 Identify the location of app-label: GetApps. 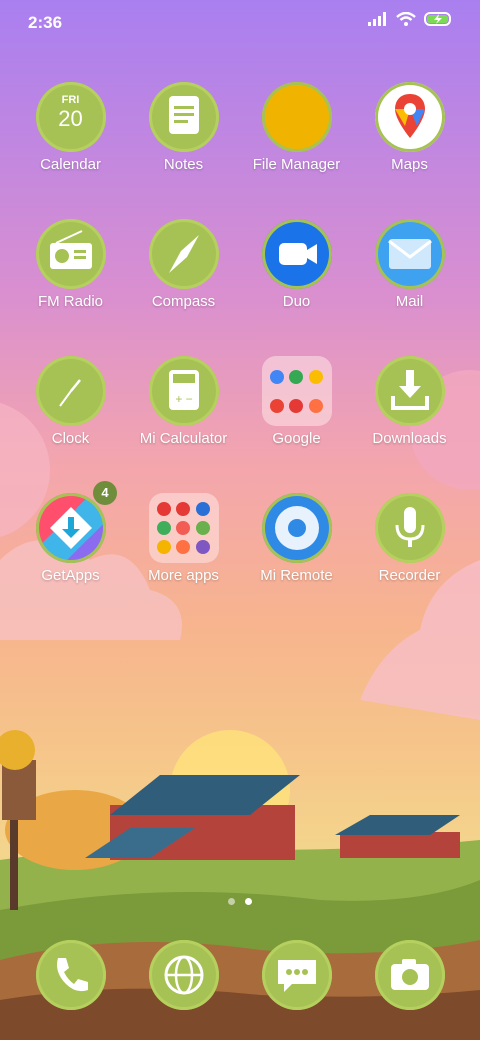
(70, 575).